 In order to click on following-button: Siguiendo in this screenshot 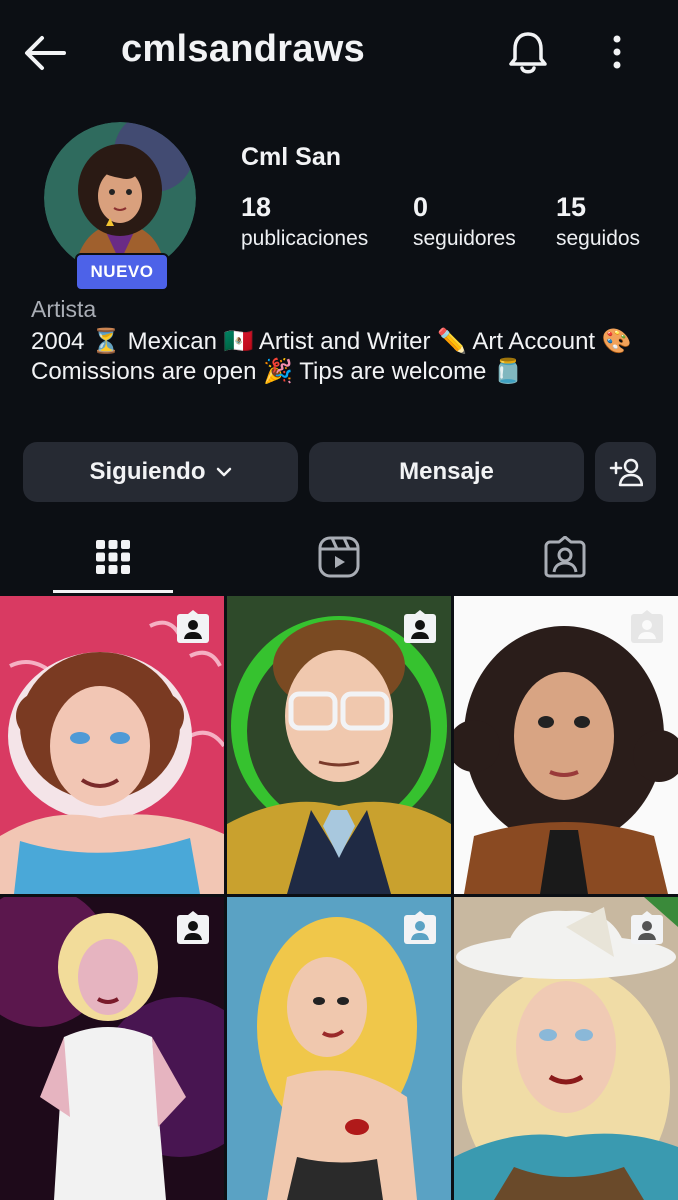, I will do `click(160, 472)`.